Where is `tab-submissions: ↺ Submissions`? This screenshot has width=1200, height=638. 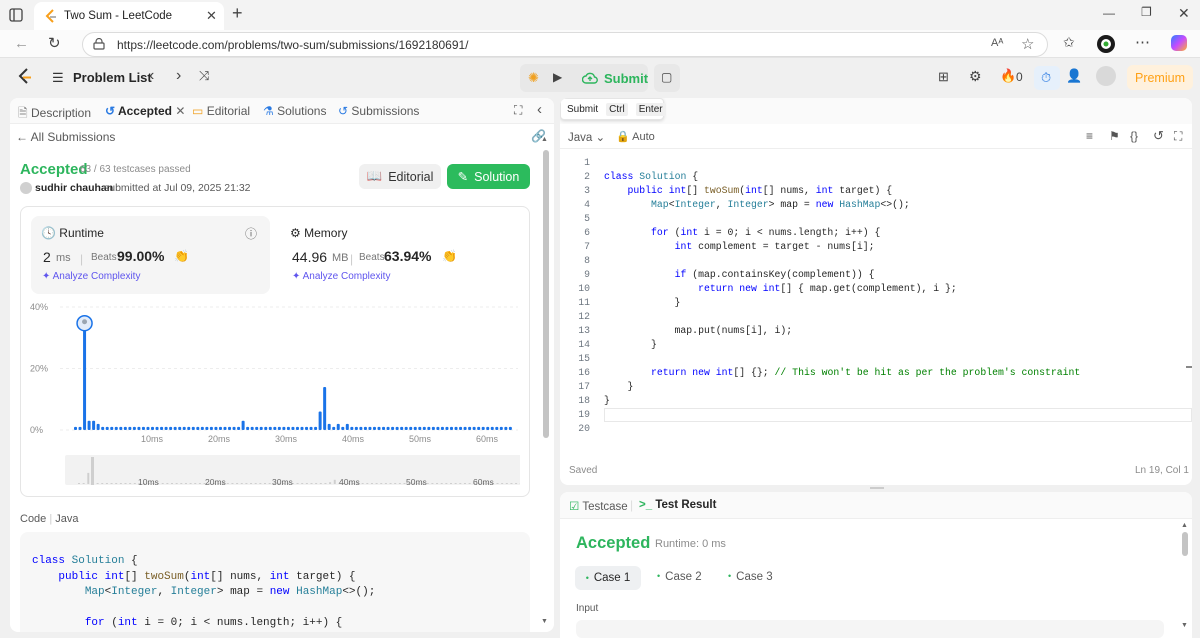
tab-submissions: ↺ Submissions is located at coordinates (378, 111).